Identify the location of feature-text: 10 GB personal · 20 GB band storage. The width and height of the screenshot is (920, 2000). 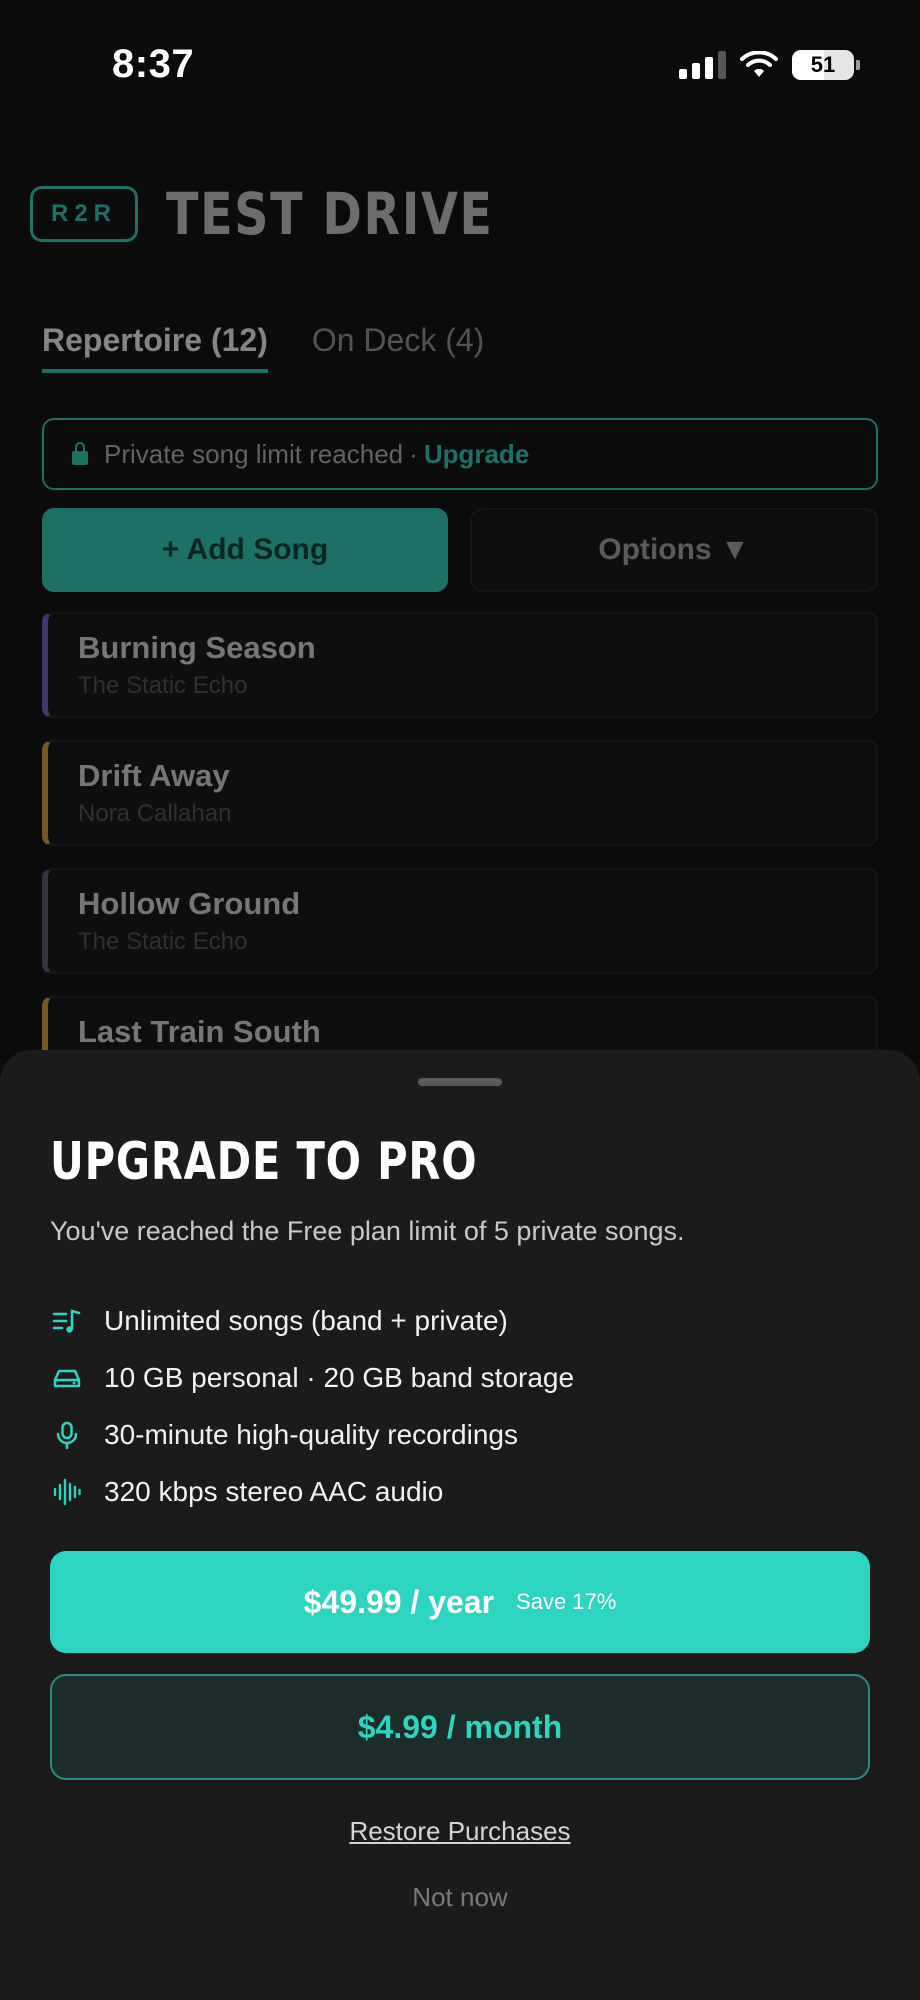
(339, 1377).